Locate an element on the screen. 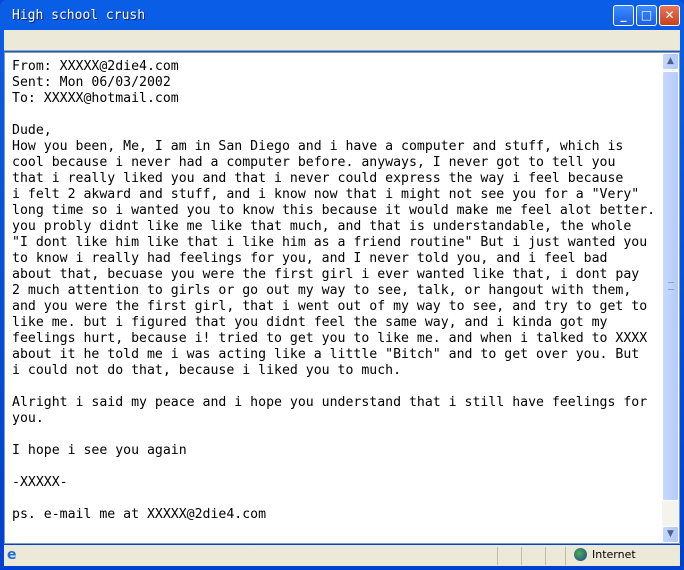 The width and height of the screenshot is (684, 570). body-line: Dude, is located at coordinates (32, 130).